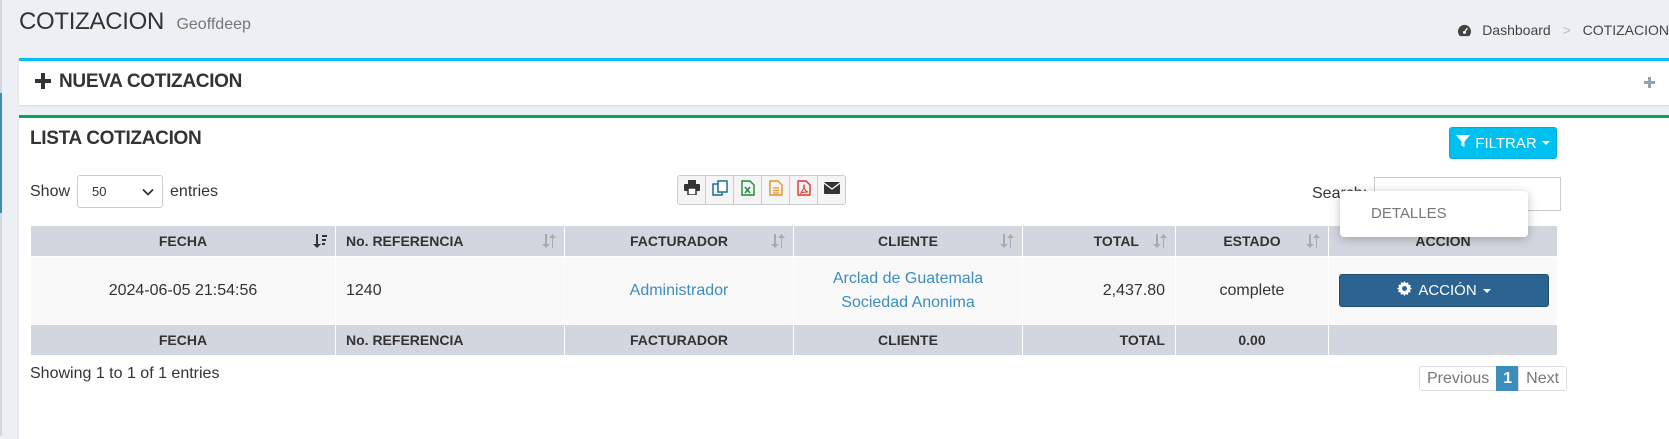  I want to click on column-header-total: TOTAL, so click(1099, 241).